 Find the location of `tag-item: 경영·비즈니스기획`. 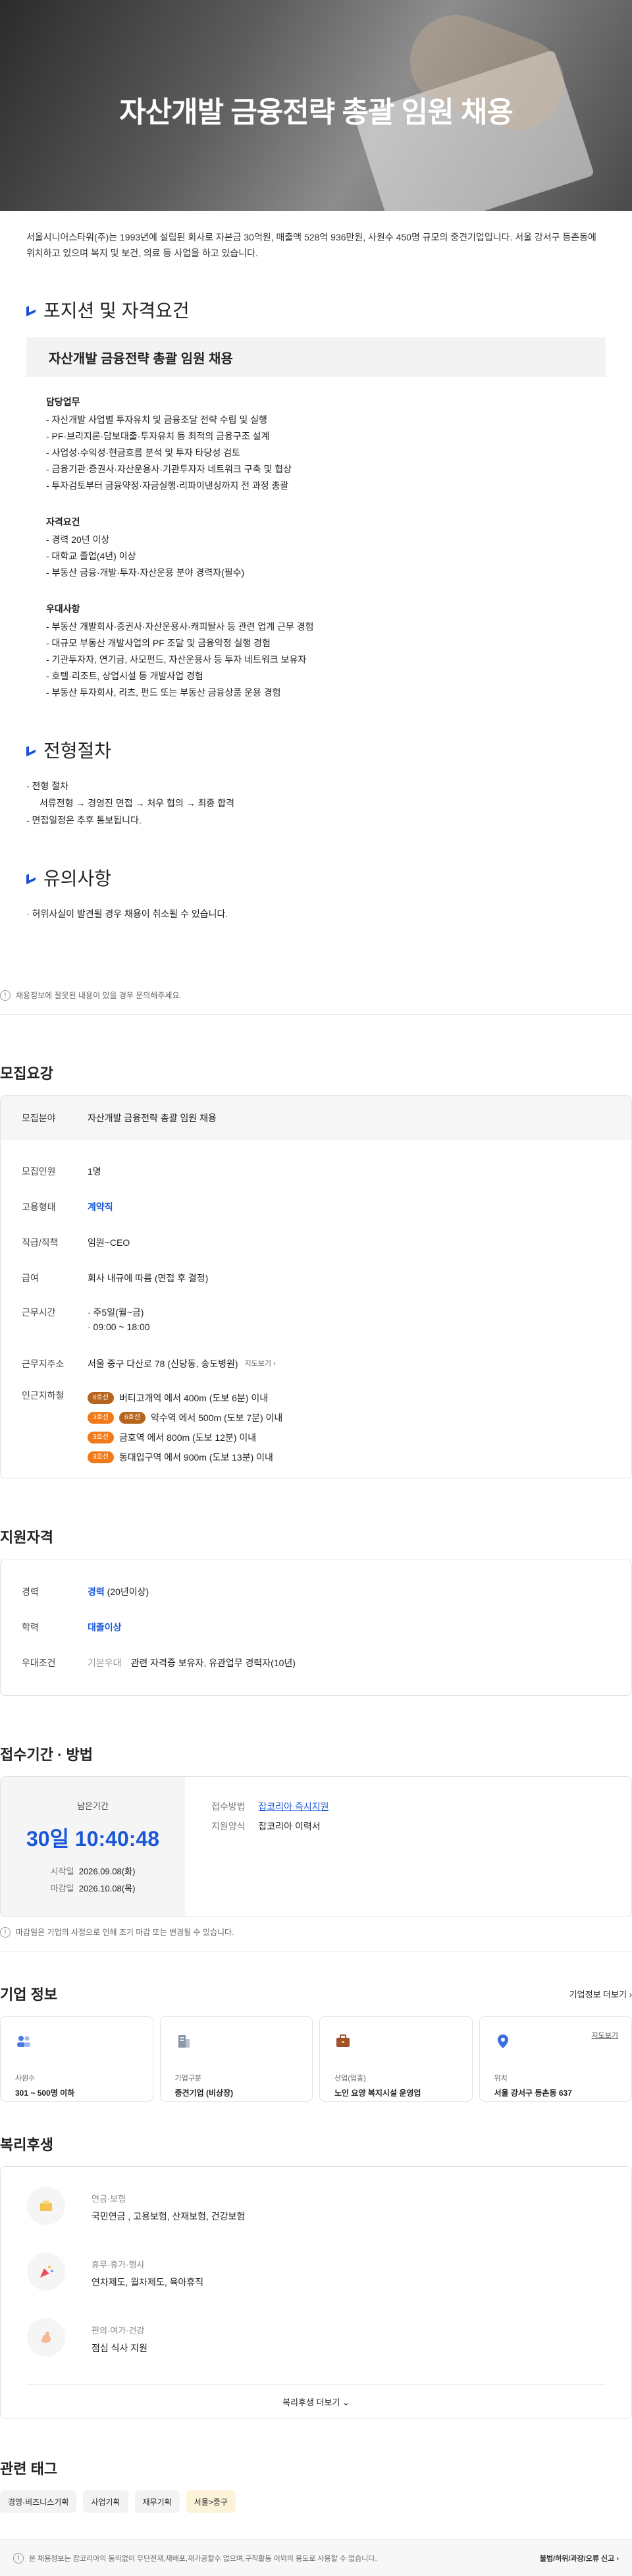

tag-item: 경영·비즈니스기획 is located at coordinates (38, 2501).